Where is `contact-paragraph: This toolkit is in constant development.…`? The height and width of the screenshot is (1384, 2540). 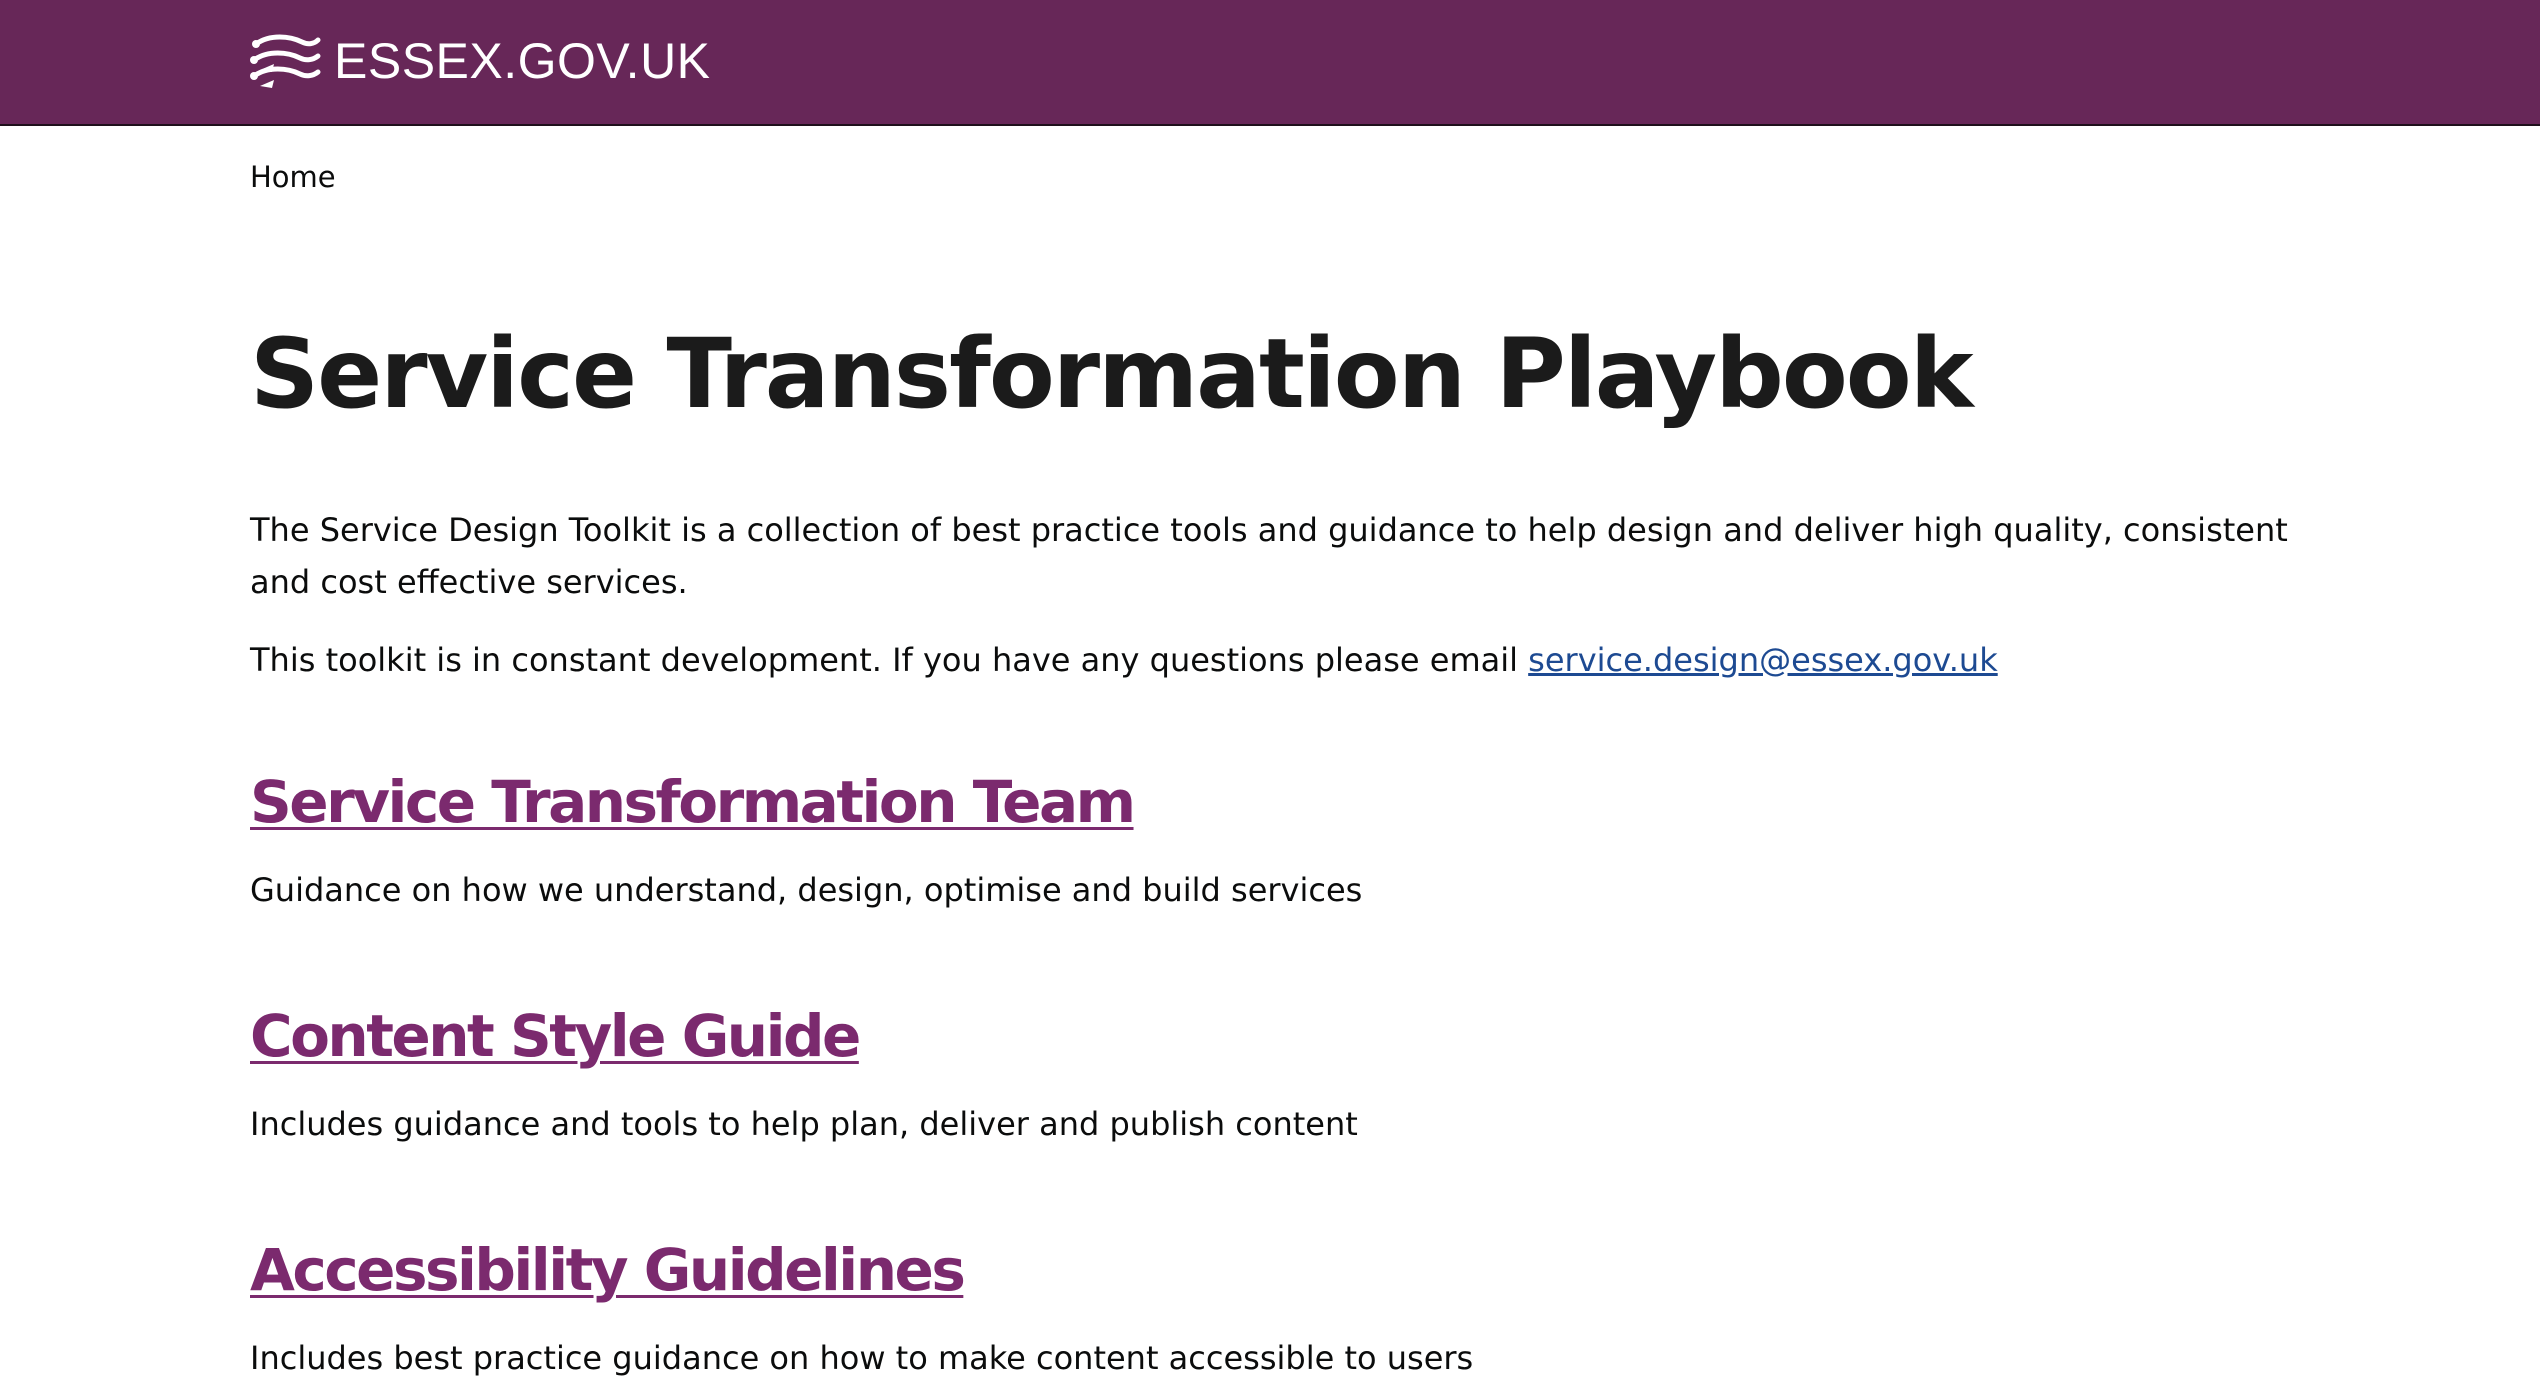
contact-paragraph: This toolkit is in constant development.… is located at coordinates (1124, 660).